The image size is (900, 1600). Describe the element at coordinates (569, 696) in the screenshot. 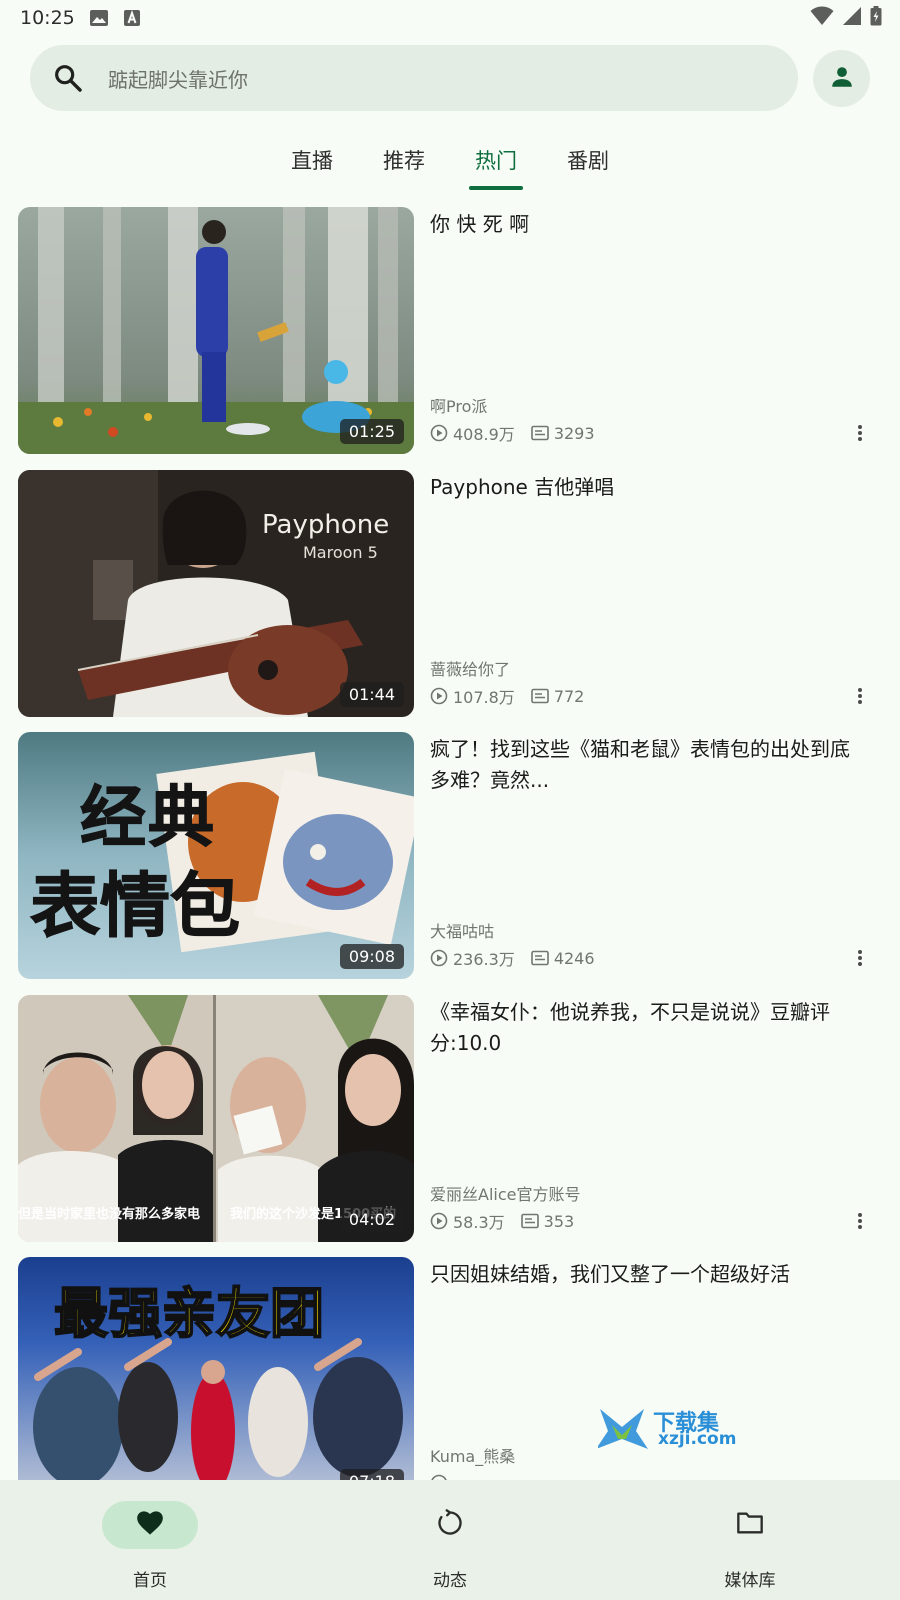

I see `danmaku-count: 772` at that location.